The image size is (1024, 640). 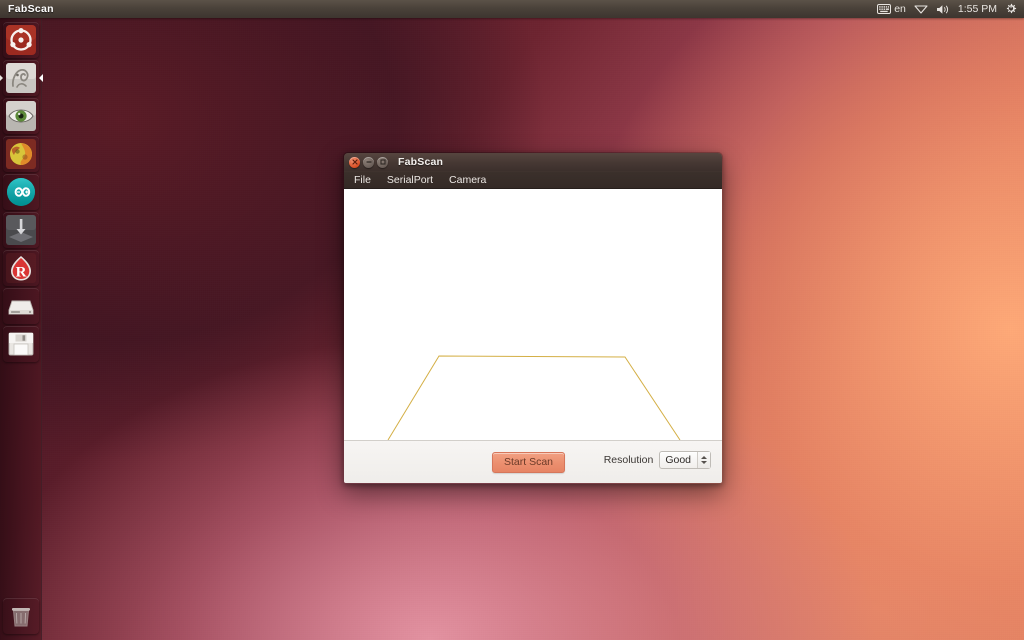 What do you see at coordinates (31, 9) in the screenshot?
I see `panel-app-title: FabScan` at bounding box center [31, 9].